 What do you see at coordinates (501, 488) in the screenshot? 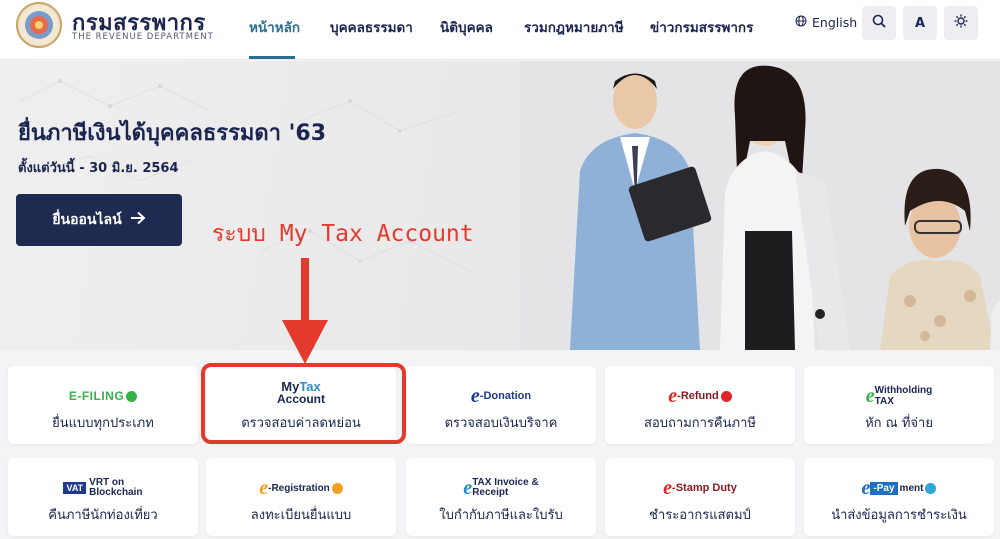
I see `e-tax-invoice-logo: e TAX Invoice & Receipt` at bounding box center [501, 488].